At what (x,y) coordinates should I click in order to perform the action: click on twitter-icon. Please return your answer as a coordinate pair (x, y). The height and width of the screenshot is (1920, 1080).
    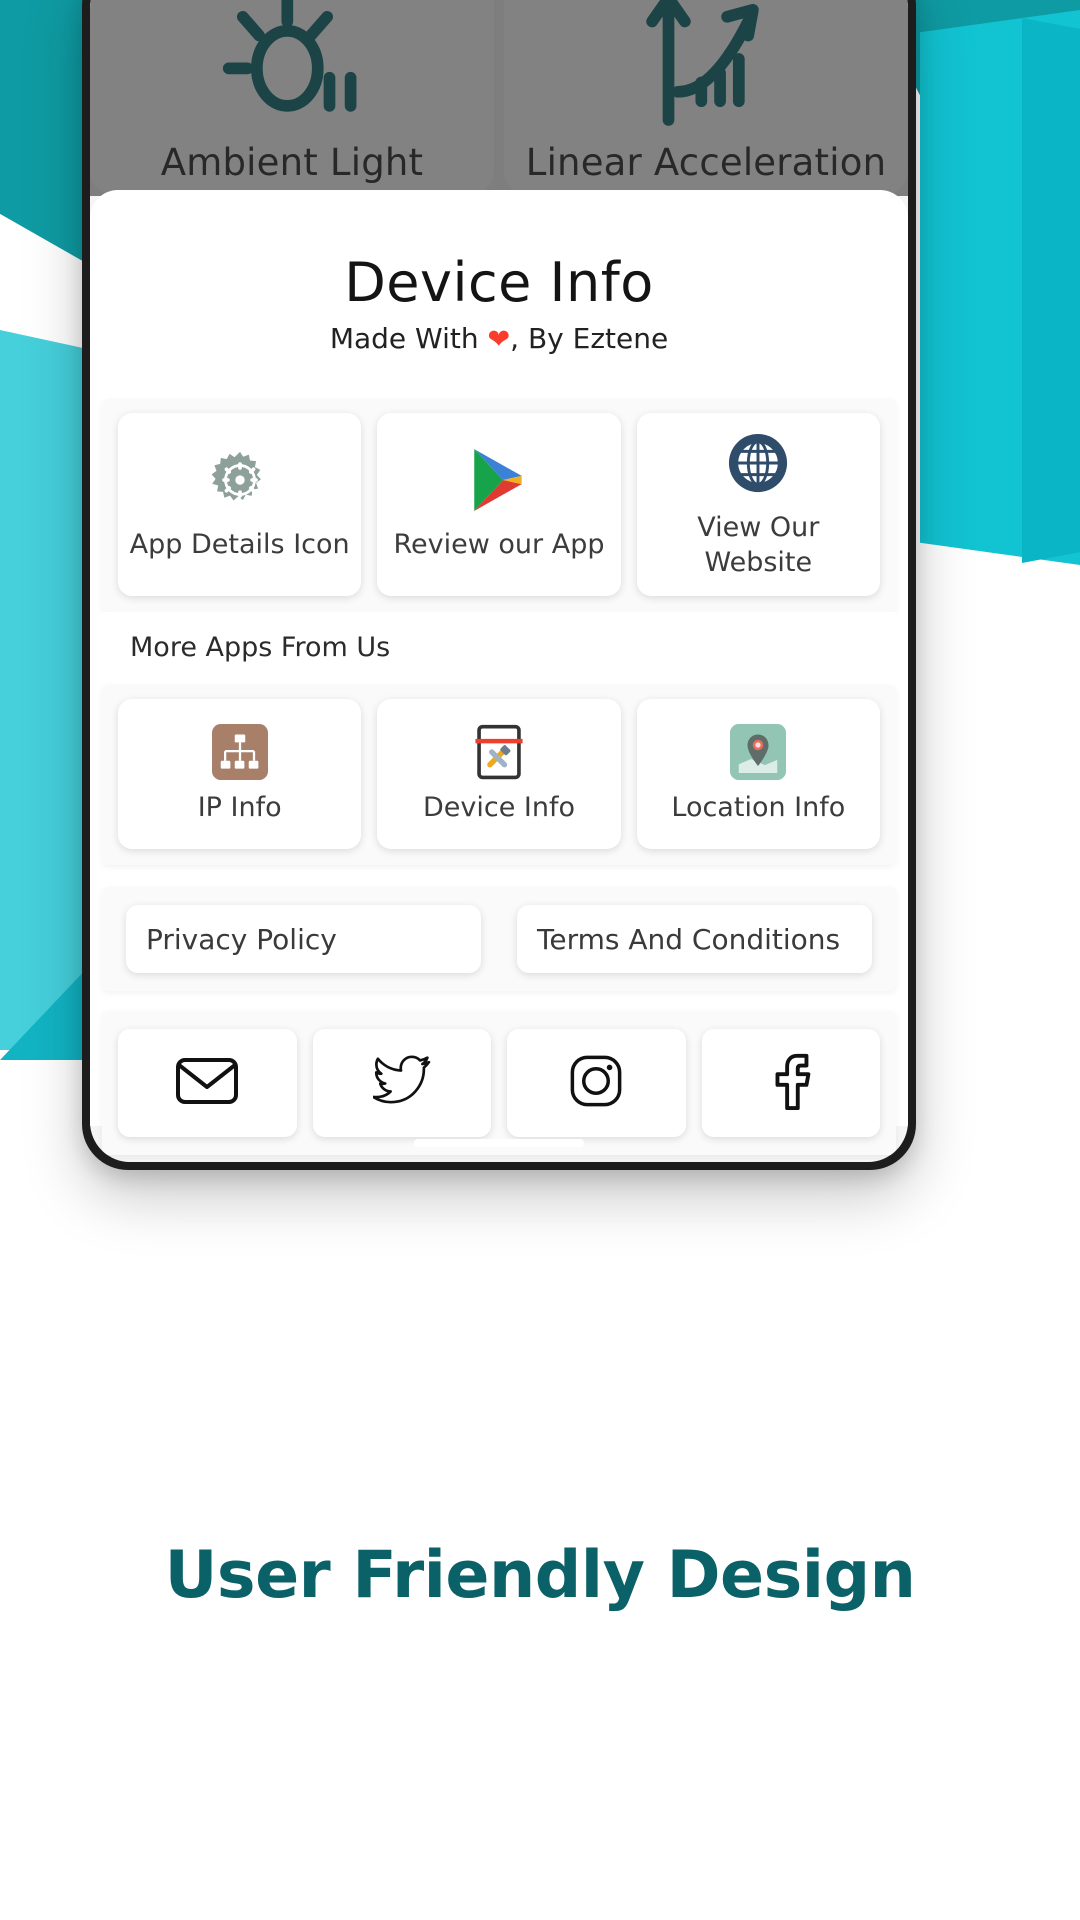
    Looking at the image, I should click on (401, 1083).